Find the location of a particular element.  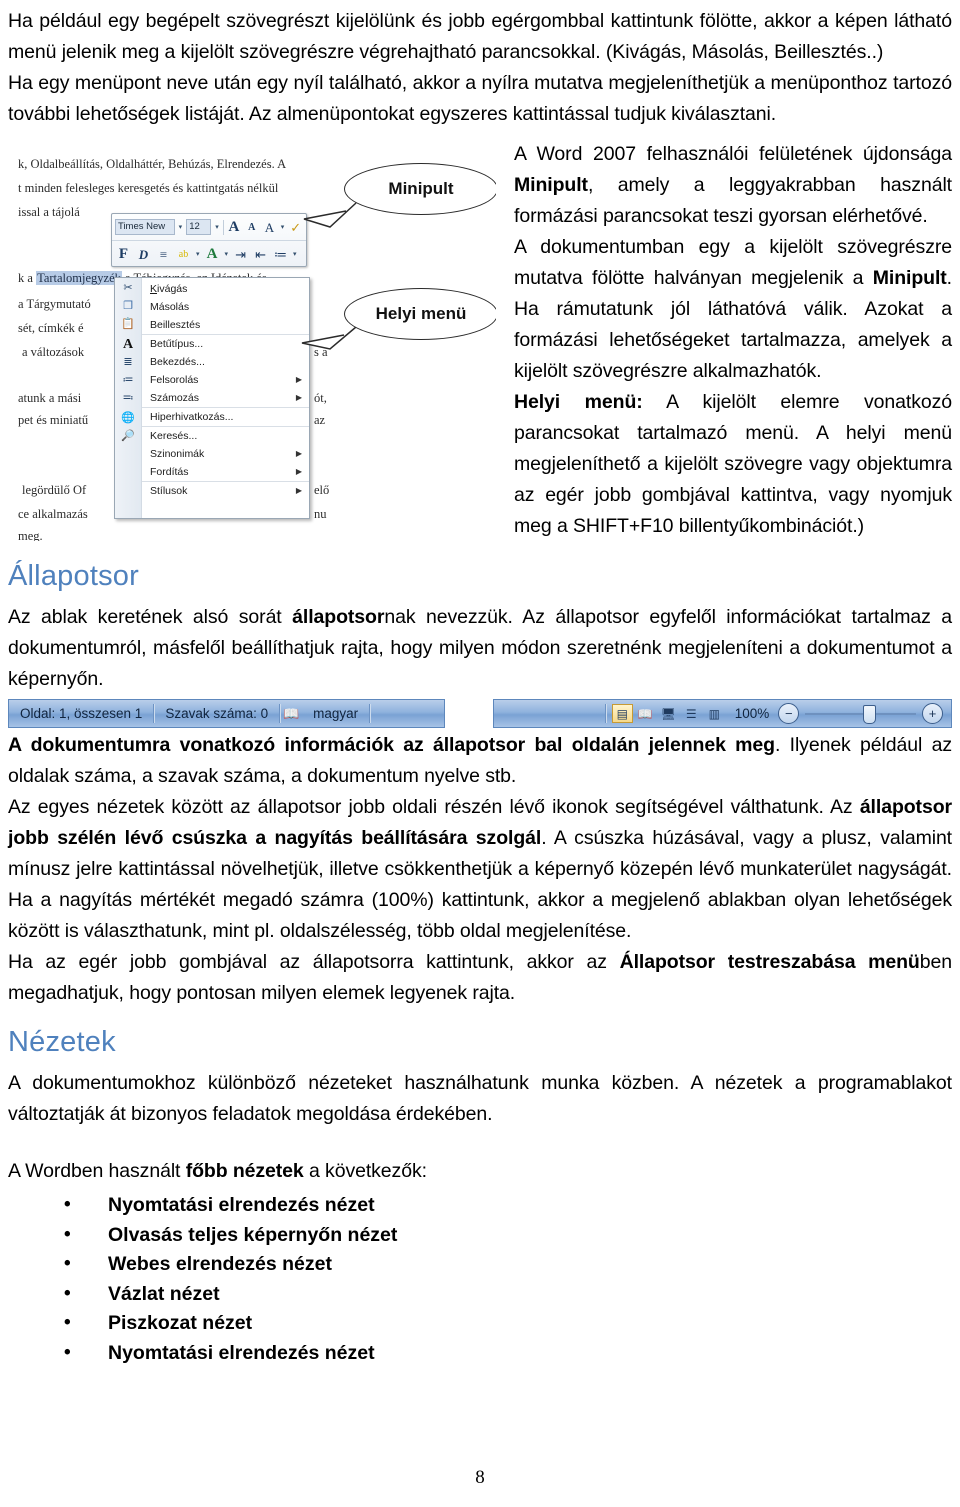

decrease-indent-icon: ⇥ is located at coordinates (240, 254).